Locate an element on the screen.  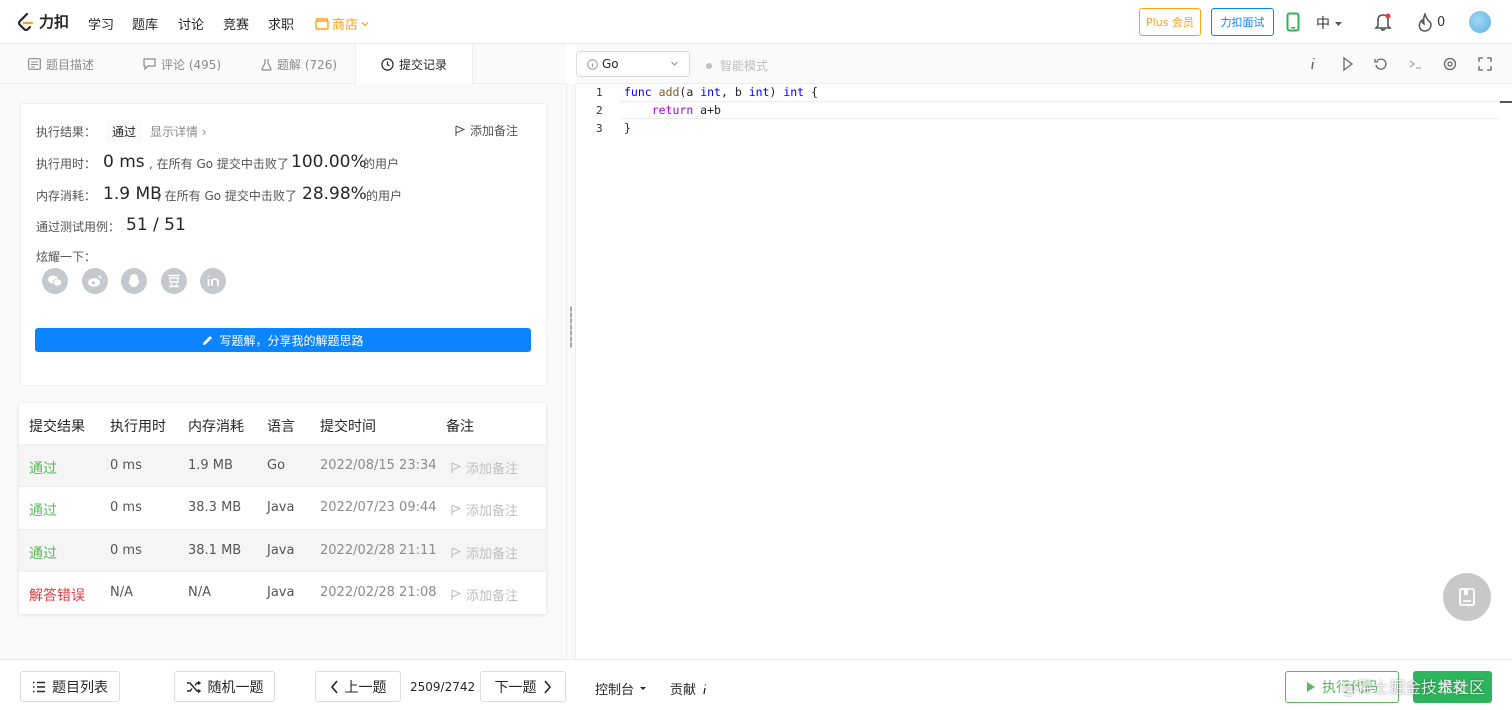
weibo-icon is located at coordinates (95, 281).